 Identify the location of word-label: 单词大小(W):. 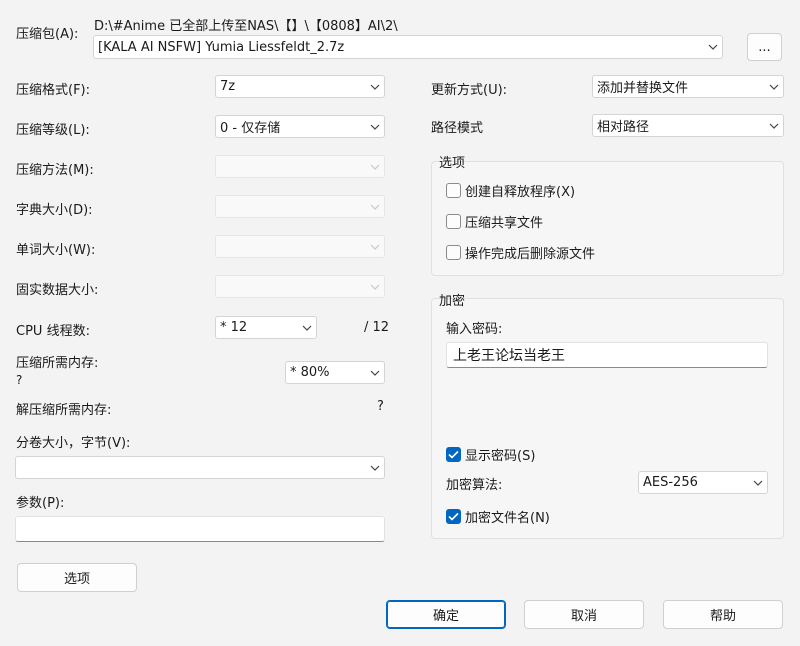
(56, 250).